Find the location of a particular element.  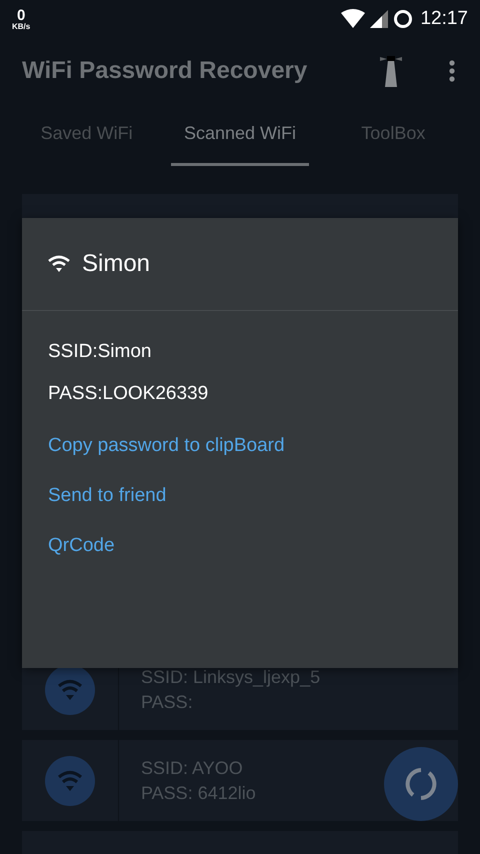

tab: Saved WiFi is located at coordinates (87, 135).